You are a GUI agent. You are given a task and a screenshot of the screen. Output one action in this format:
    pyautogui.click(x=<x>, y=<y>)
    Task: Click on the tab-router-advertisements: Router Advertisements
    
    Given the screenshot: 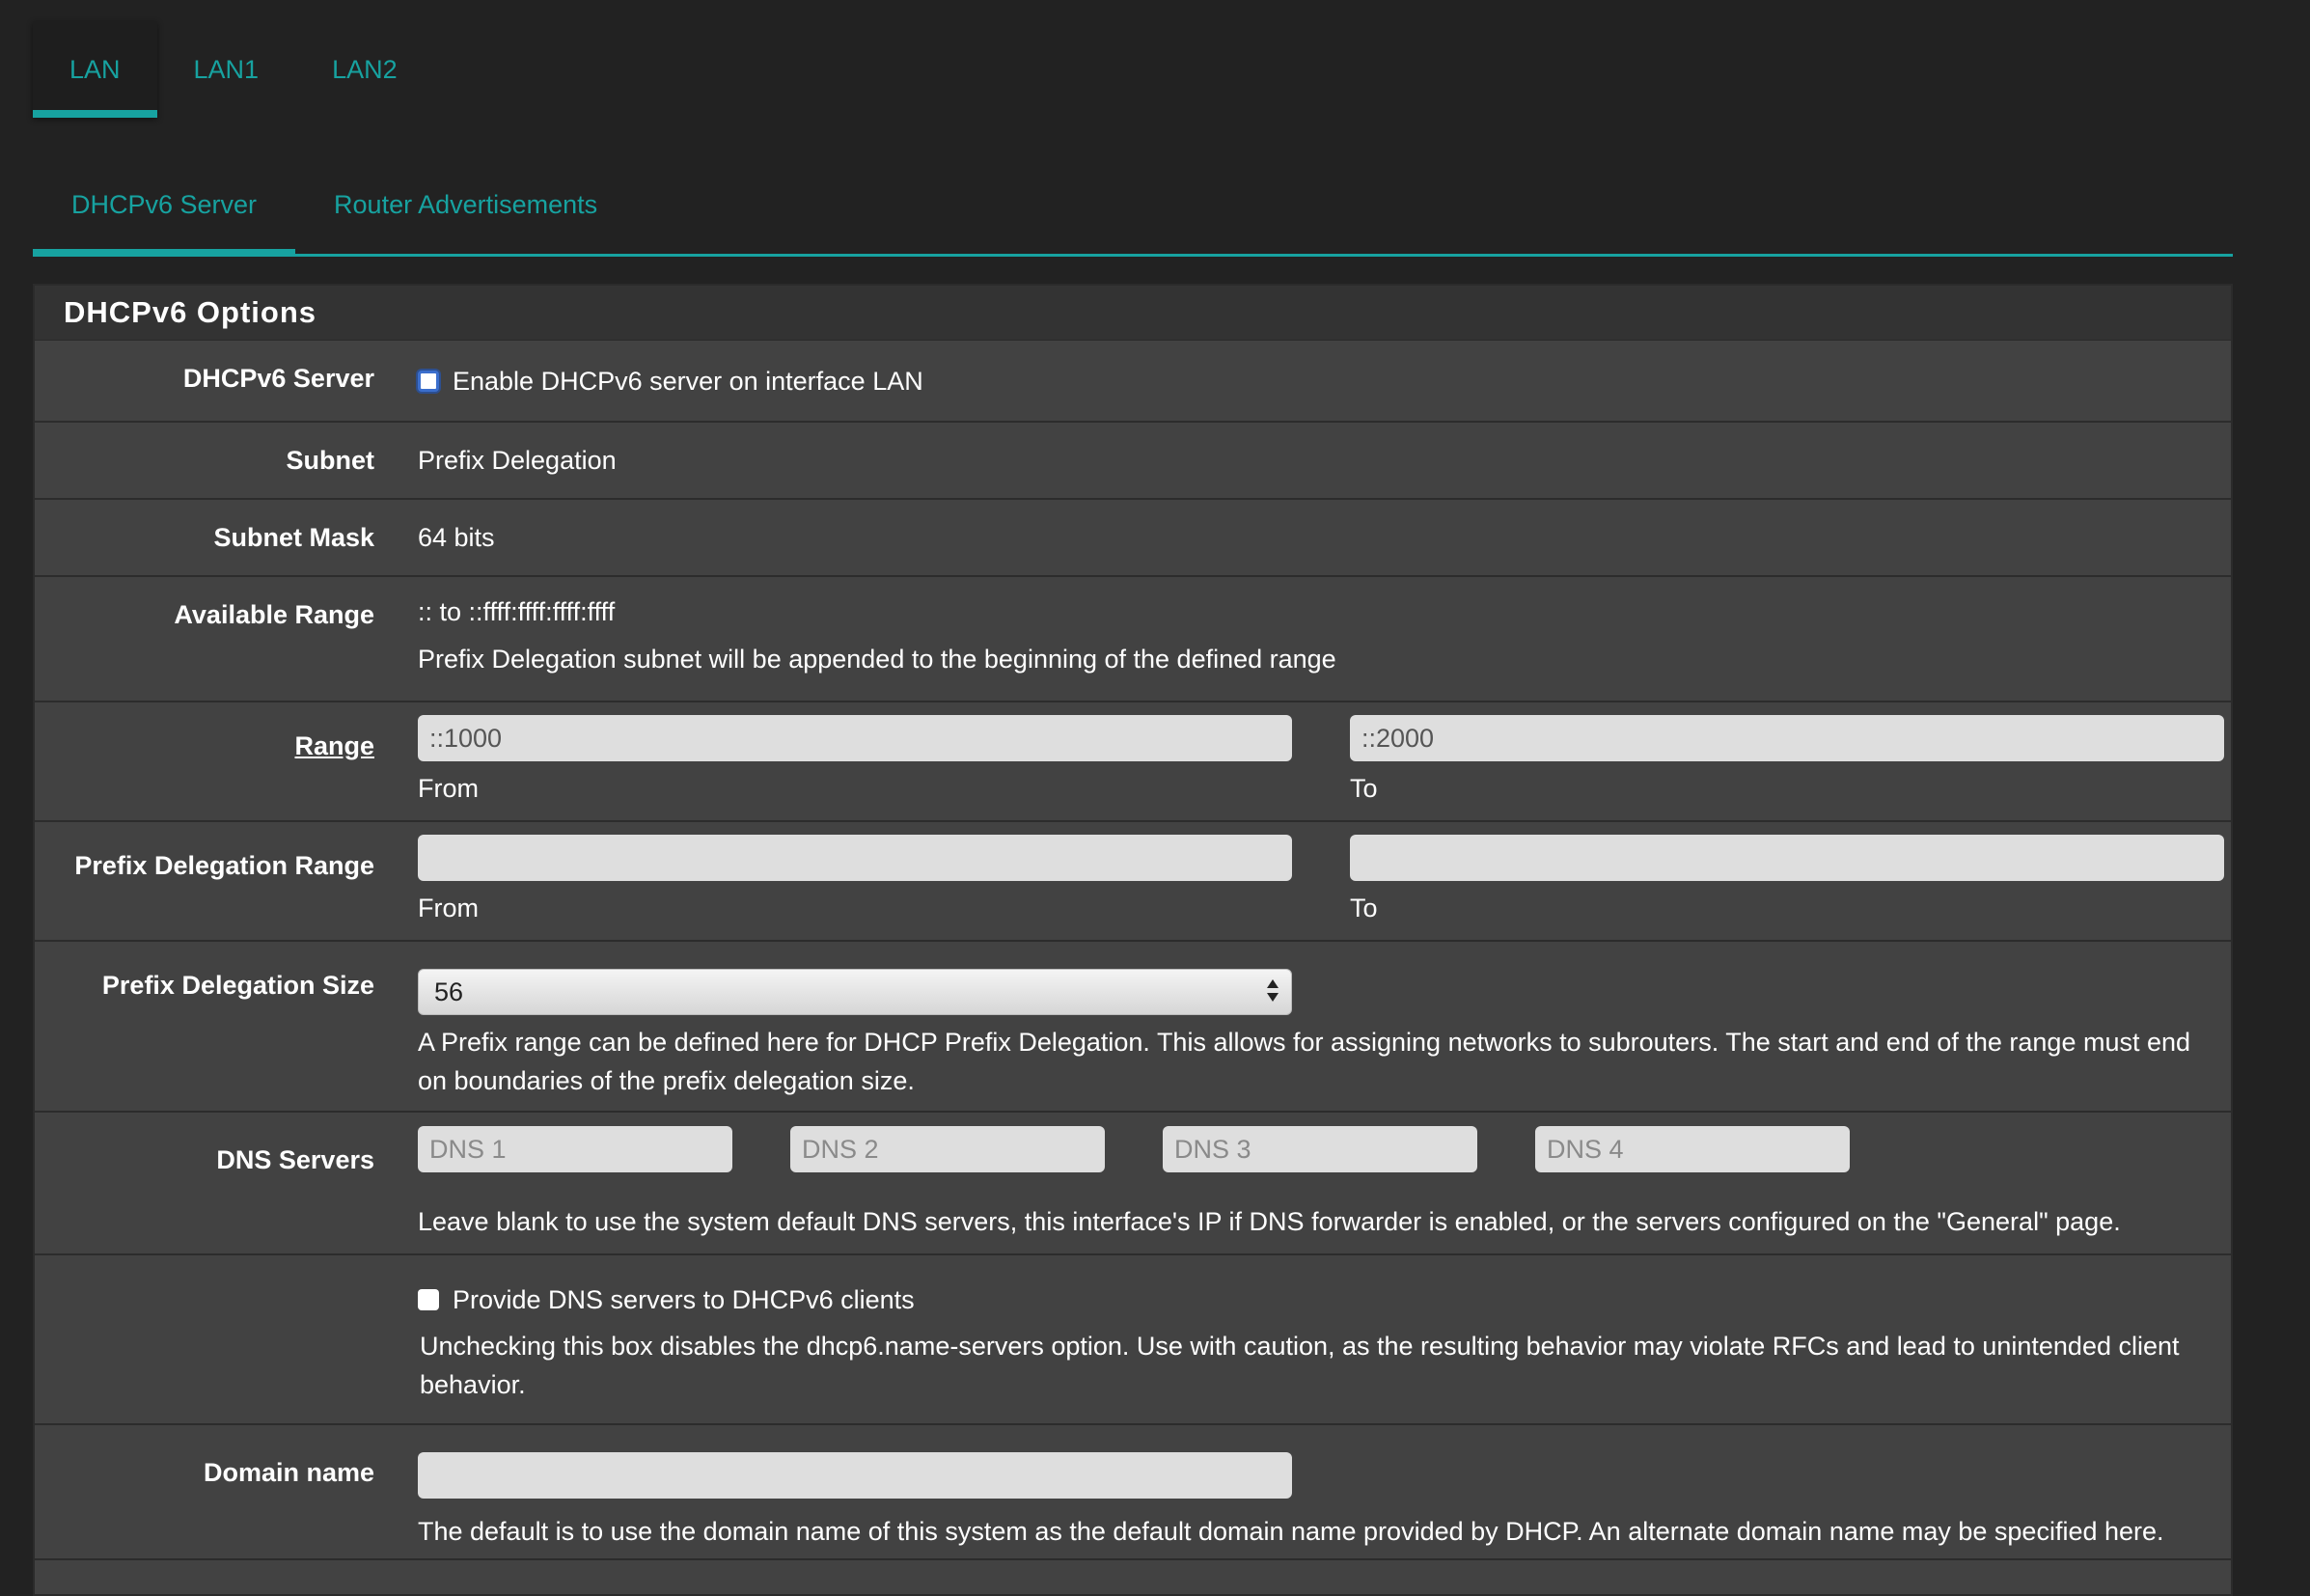 What is the action you would take?
    pyautogui.click(x=465, y=208)
    